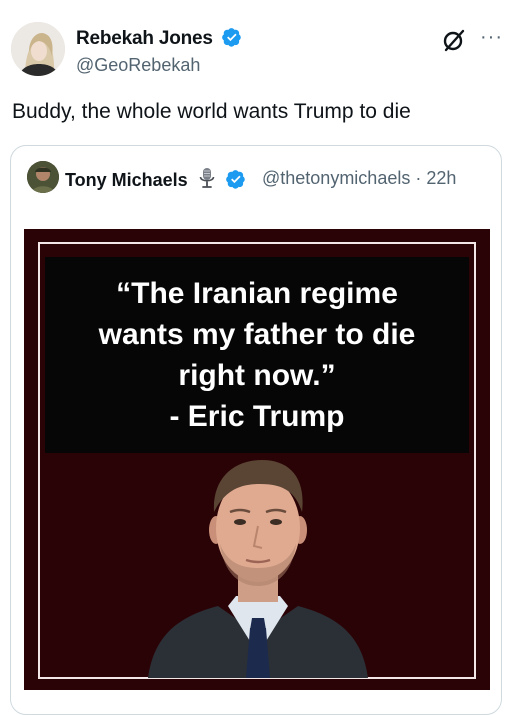  What do you see at coordinates (258, 567) in the screenshot?
I see `portrait-photo` at bounding box center [258, 567].